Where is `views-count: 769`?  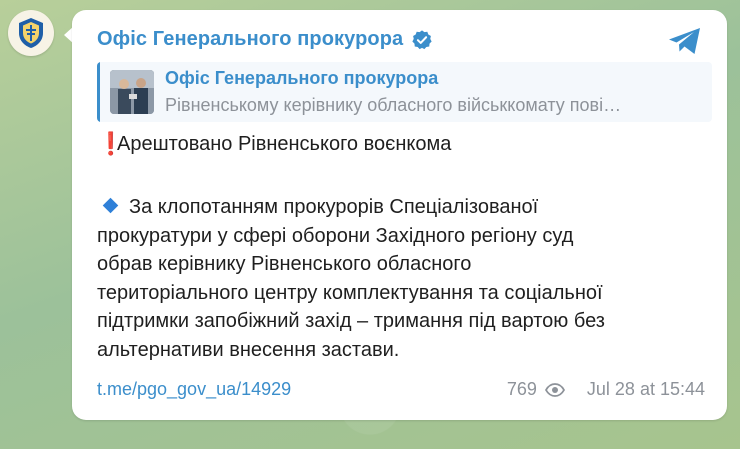 views-count: 769 is located at coordinates (521, 389).